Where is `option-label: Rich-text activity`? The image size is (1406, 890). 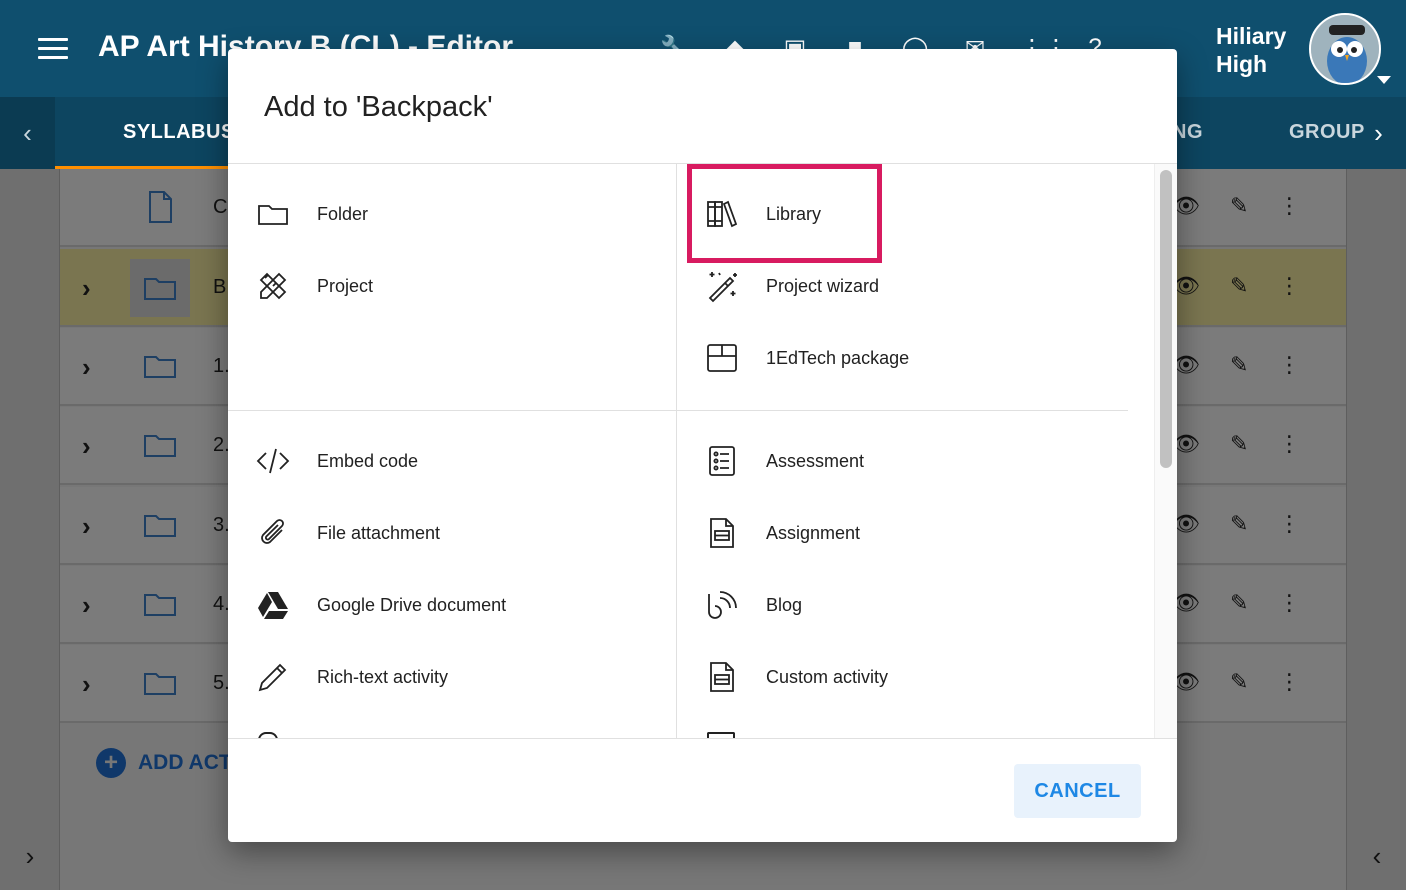
option-label: Rich-text activity is located at coordinates (383, 676).